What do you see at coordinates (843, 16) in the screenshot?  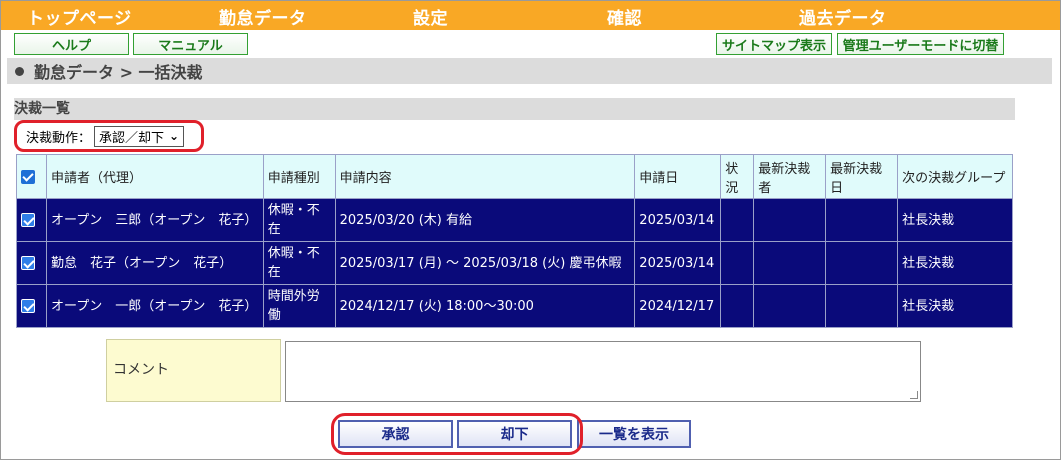 I see `nav-past-data: 過去データ` at bounding box center [843, 16].